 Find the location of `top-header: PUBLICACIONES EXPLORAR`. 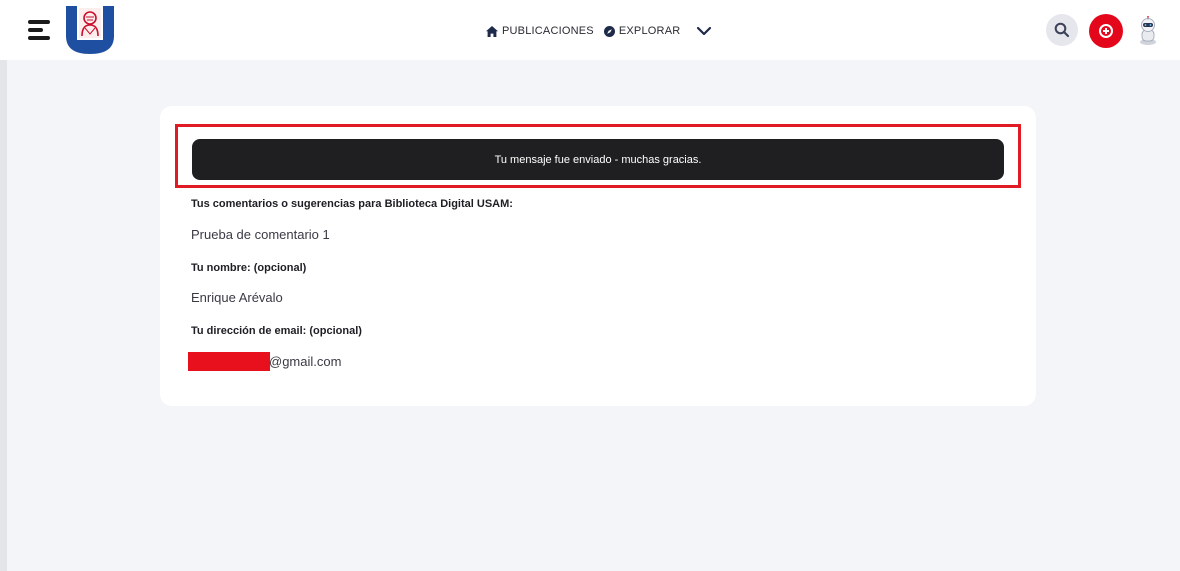

top-header: PUBLICACIONES EXPLORAR is located at coordinates (590, 30).